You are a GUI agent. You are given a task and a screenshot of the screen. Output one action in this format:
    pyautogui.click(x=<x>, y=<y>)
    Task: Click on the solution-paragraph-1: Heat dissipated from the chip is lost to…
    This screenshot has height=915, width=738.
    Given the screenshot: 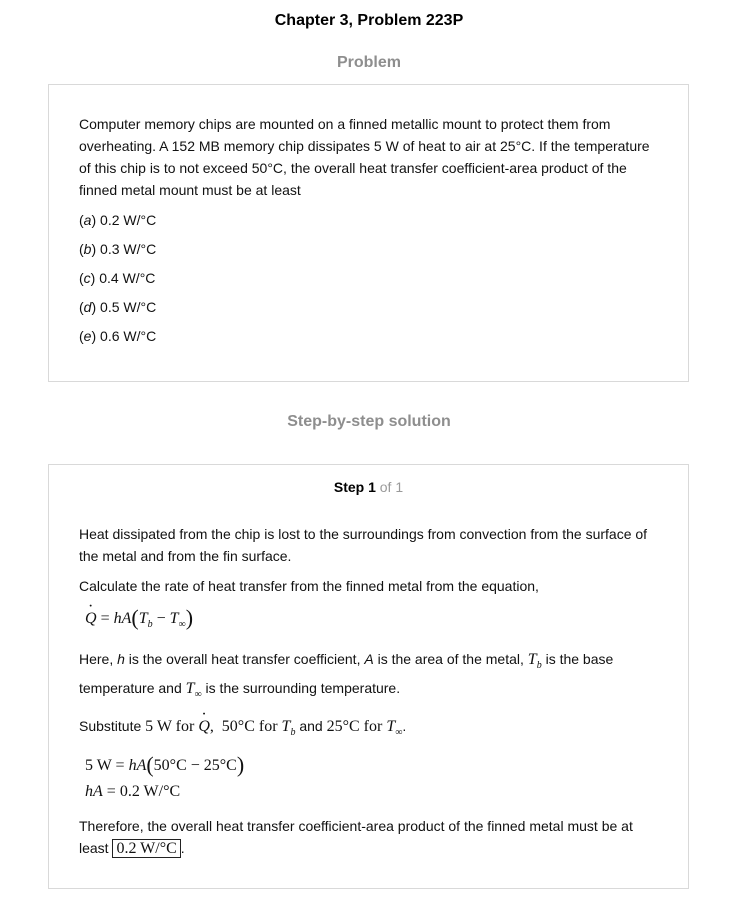 What is the action you would take?
    pyautogui.click(x=363, y=545)
    